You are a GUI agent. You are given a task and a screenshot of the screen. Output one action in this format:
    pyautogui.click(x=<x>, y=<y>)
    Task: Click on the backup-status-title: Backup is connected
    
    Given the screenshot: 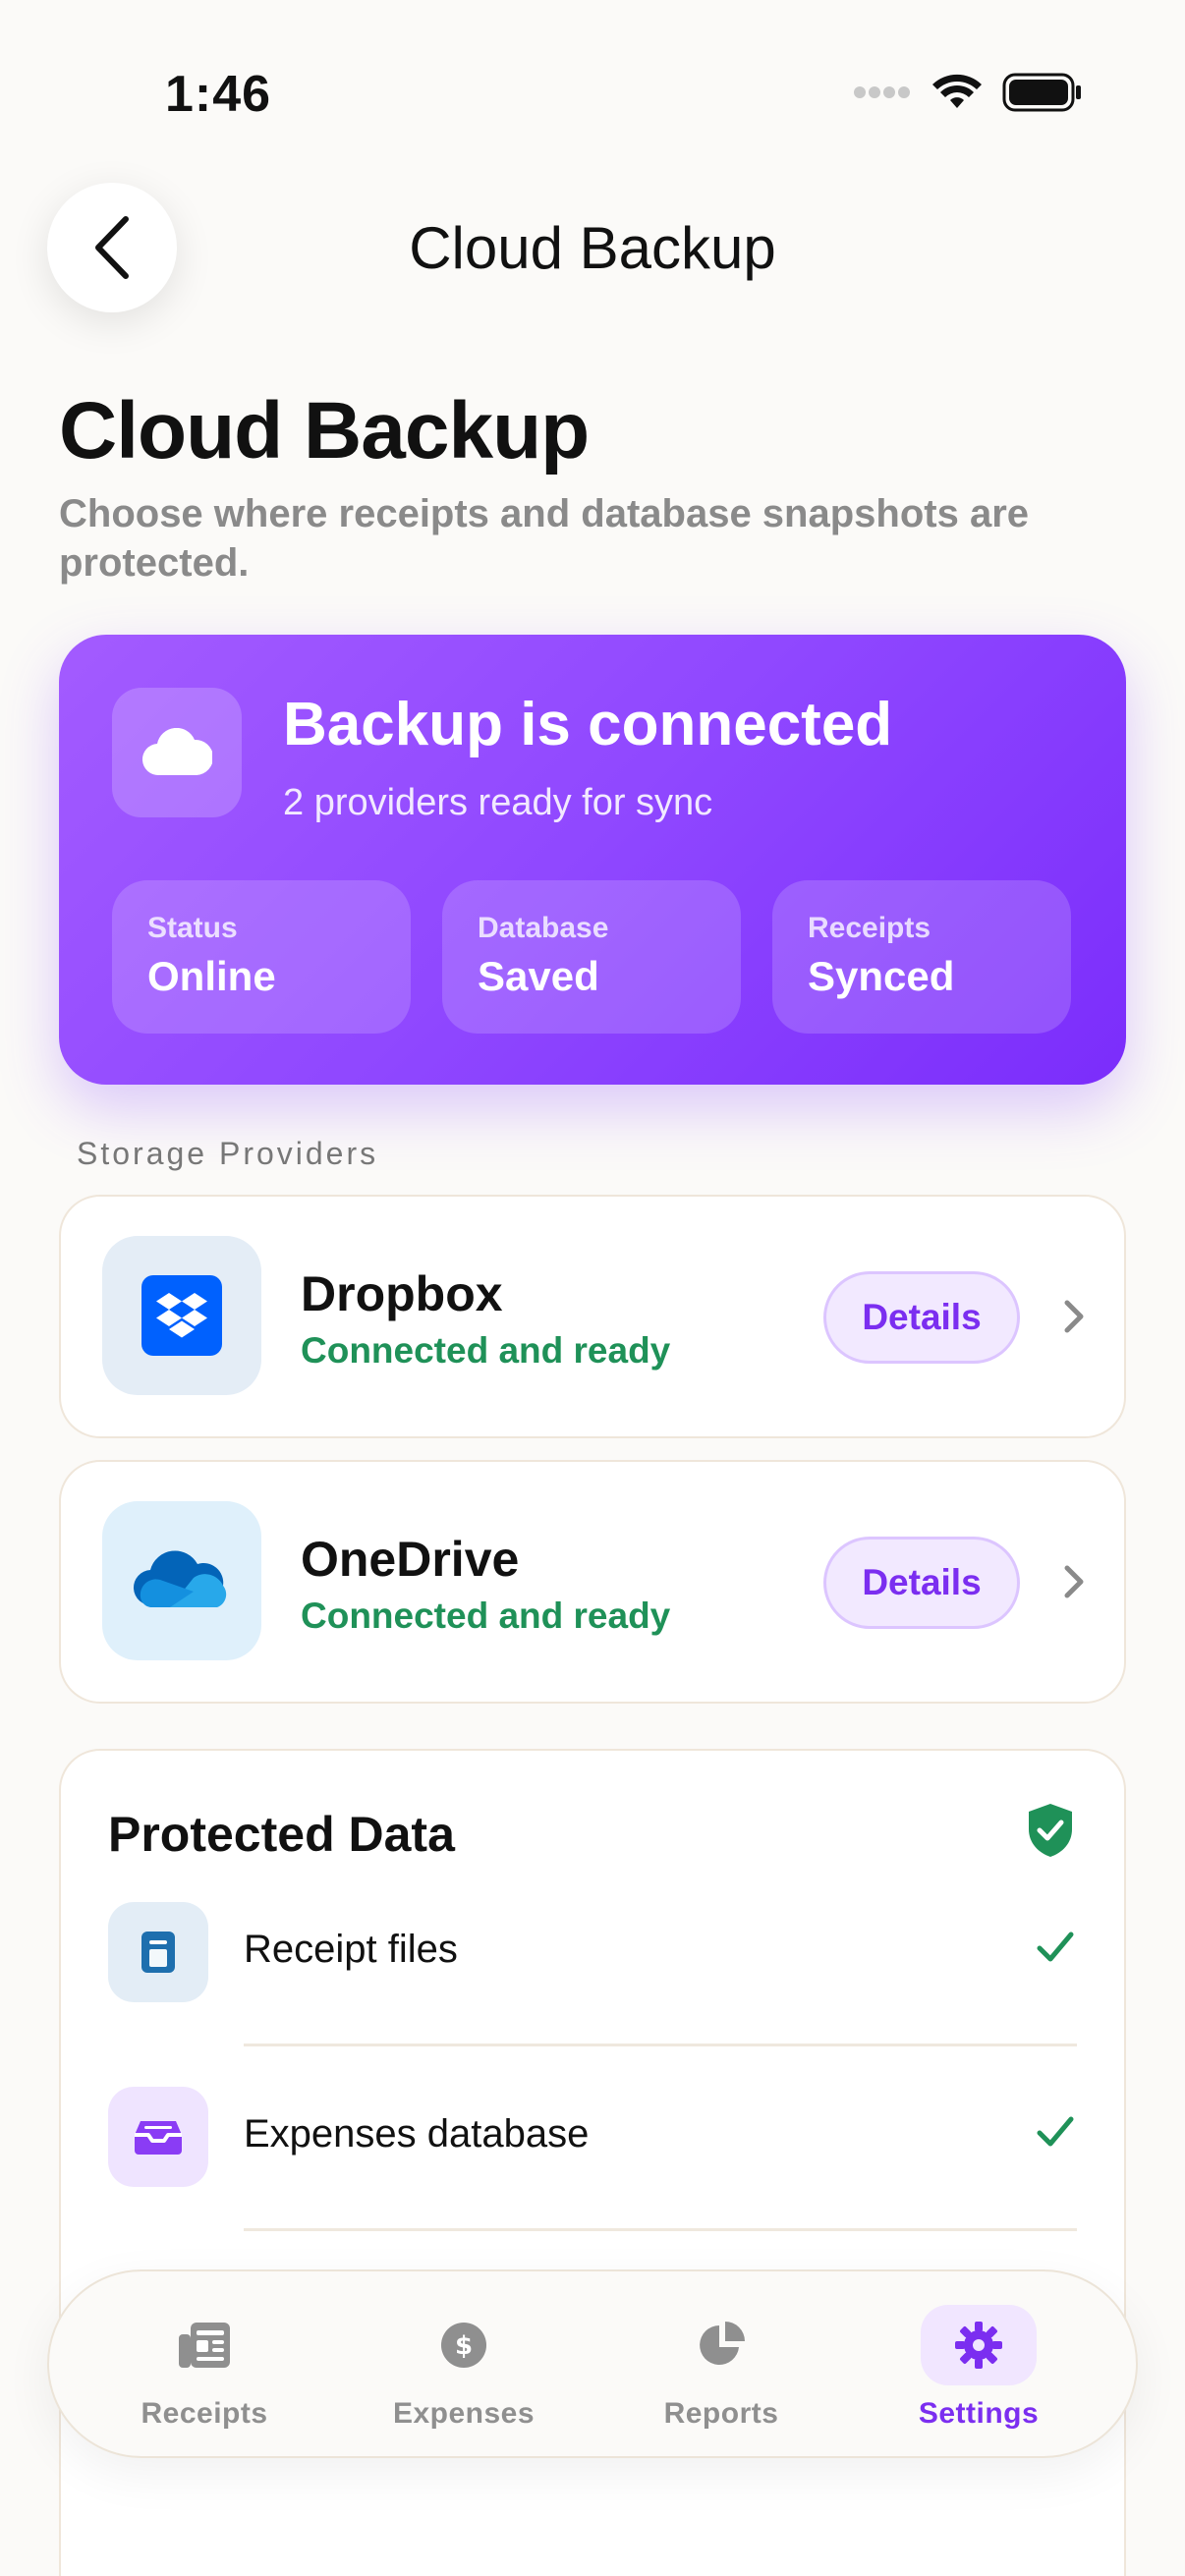 What is the action you would take?
    pyautogui.click(x=588, y=724)
    